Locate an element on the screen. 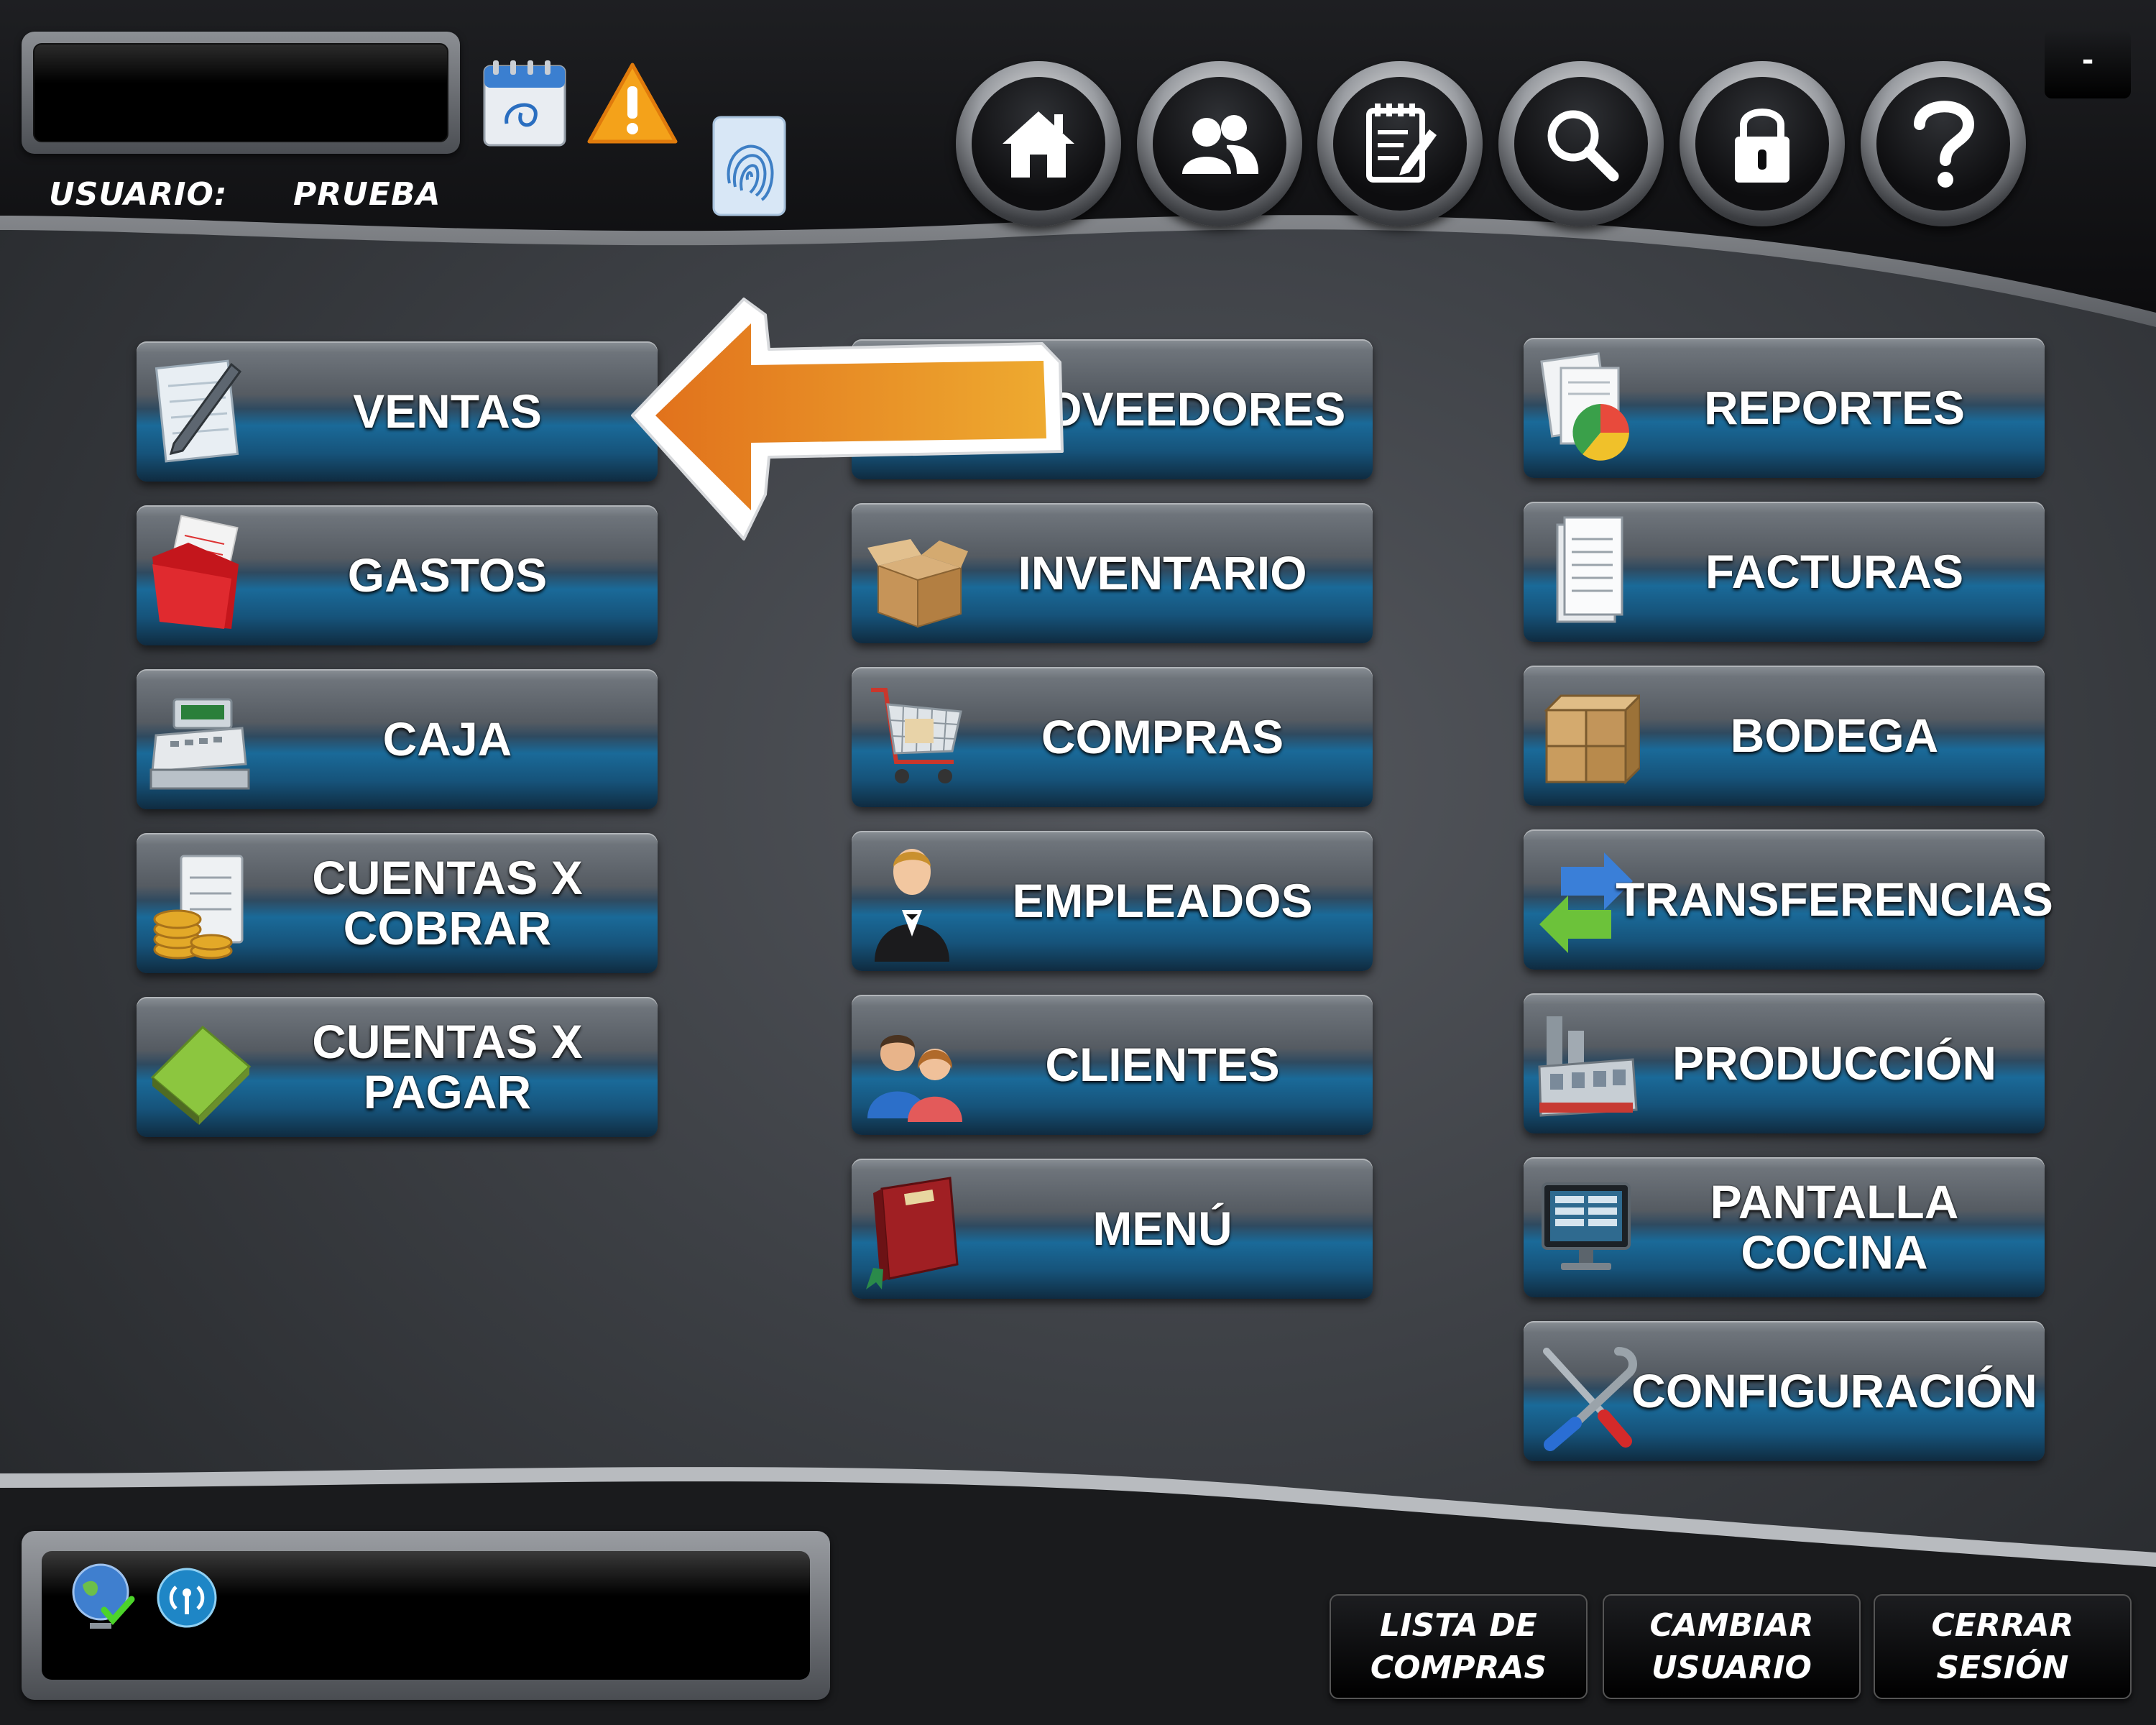 This screenshot has width=2156, height=1725. menu-label: MENÚ is located at coordinates (1162, 1228).